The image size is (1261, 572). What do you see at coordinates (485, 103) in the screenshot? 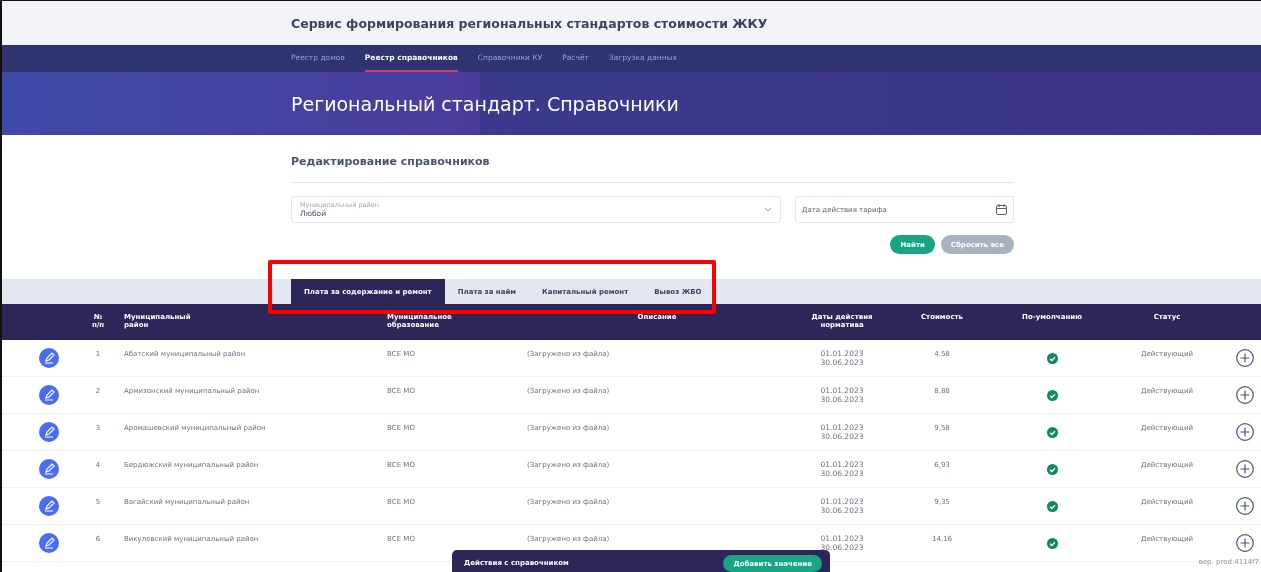
I see `page-title: Региональный стандарт. Справочники` at bounding box center [485, 103].